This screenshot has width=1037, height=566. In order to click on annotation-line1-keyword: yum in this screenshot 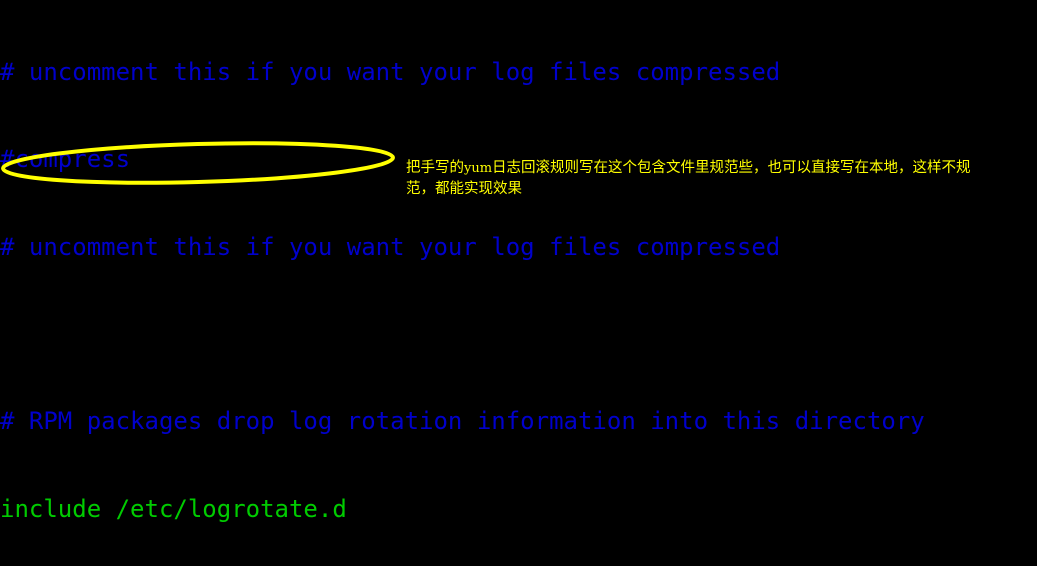, I will do `click(478, 168)`.